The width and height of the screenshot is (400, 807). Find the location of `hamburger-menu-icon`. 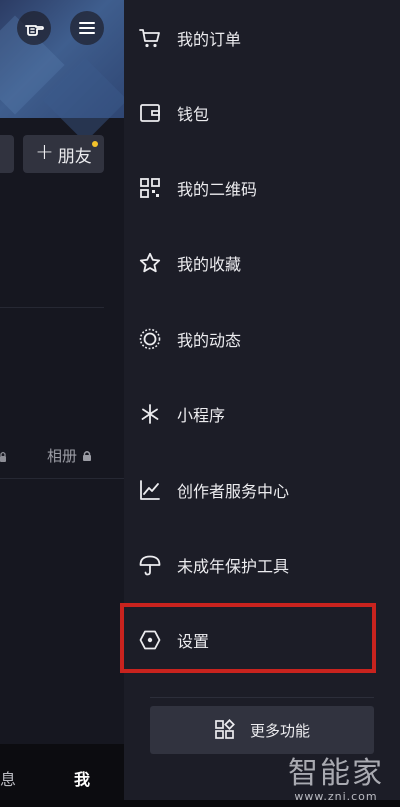

hamburger-menu-icon is located at coordinates (87, 28).